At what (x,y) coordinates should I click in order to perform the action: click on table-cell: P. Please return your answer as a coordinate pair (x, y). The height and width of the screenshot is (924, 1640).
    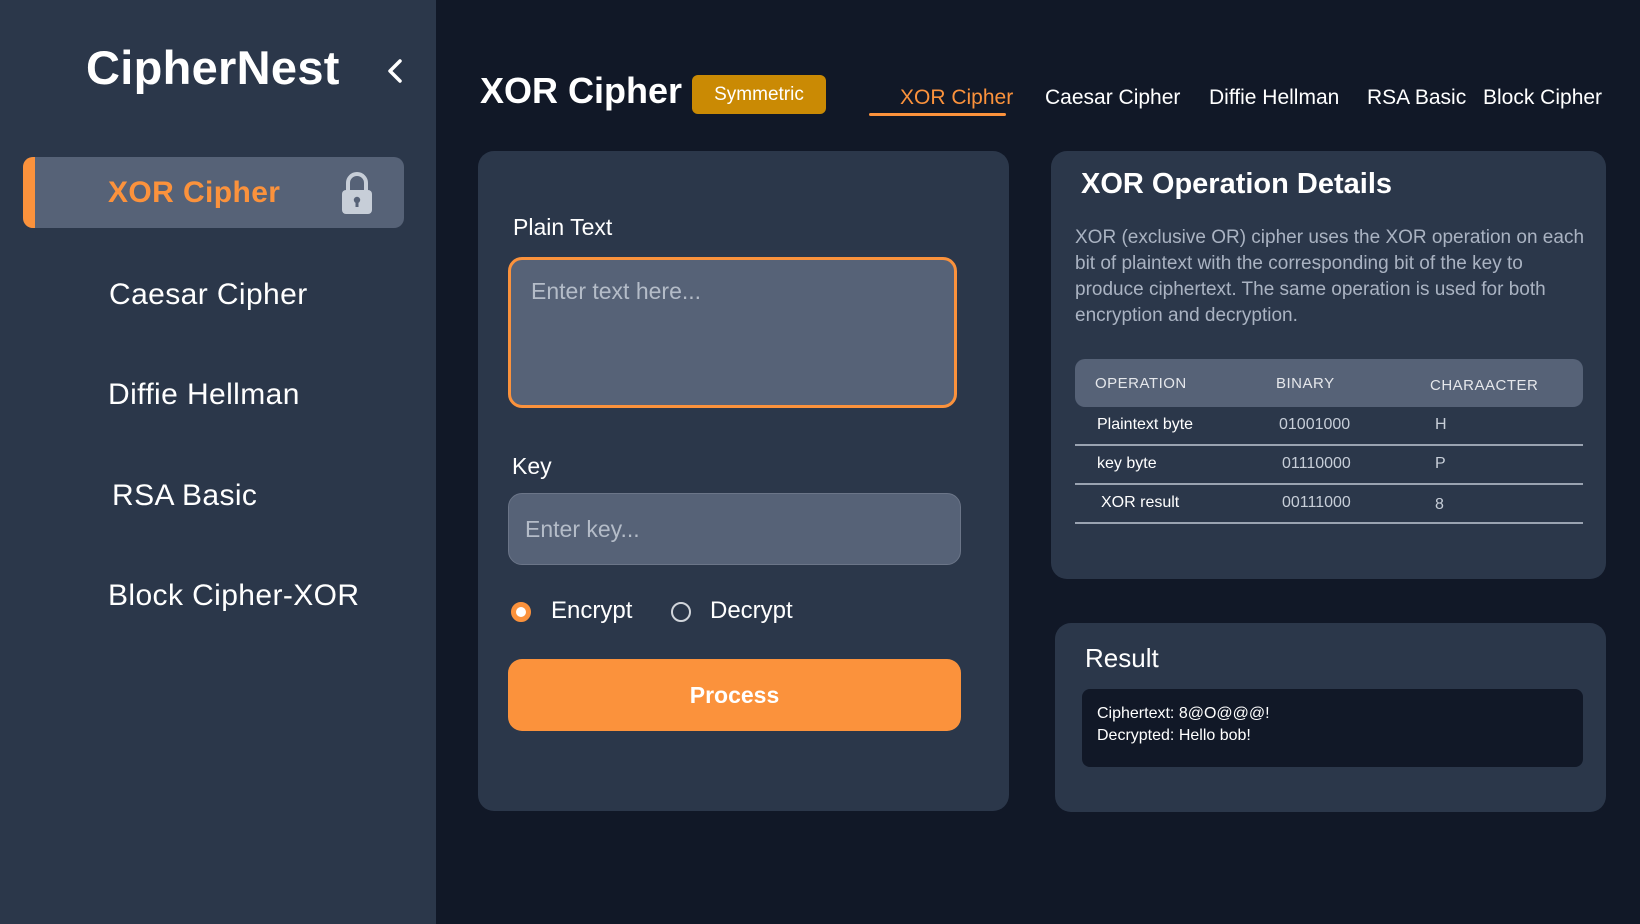
    Looking at the image, I should click on (1440, 463).